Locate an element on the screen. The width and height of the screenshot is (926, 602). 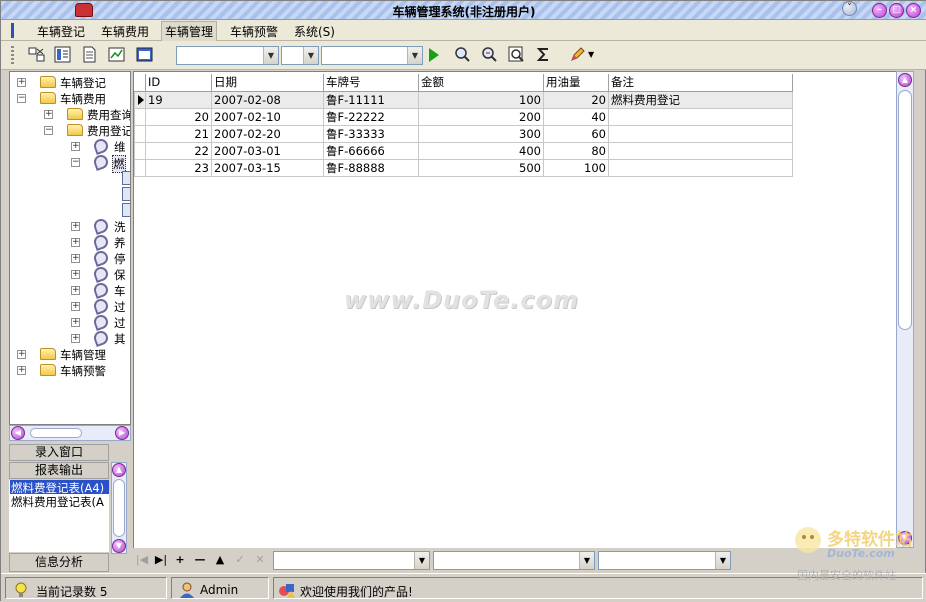
table-row: 21 2007-02-20 鲁F-33333 300 60 is located at coordinates (463, 133).